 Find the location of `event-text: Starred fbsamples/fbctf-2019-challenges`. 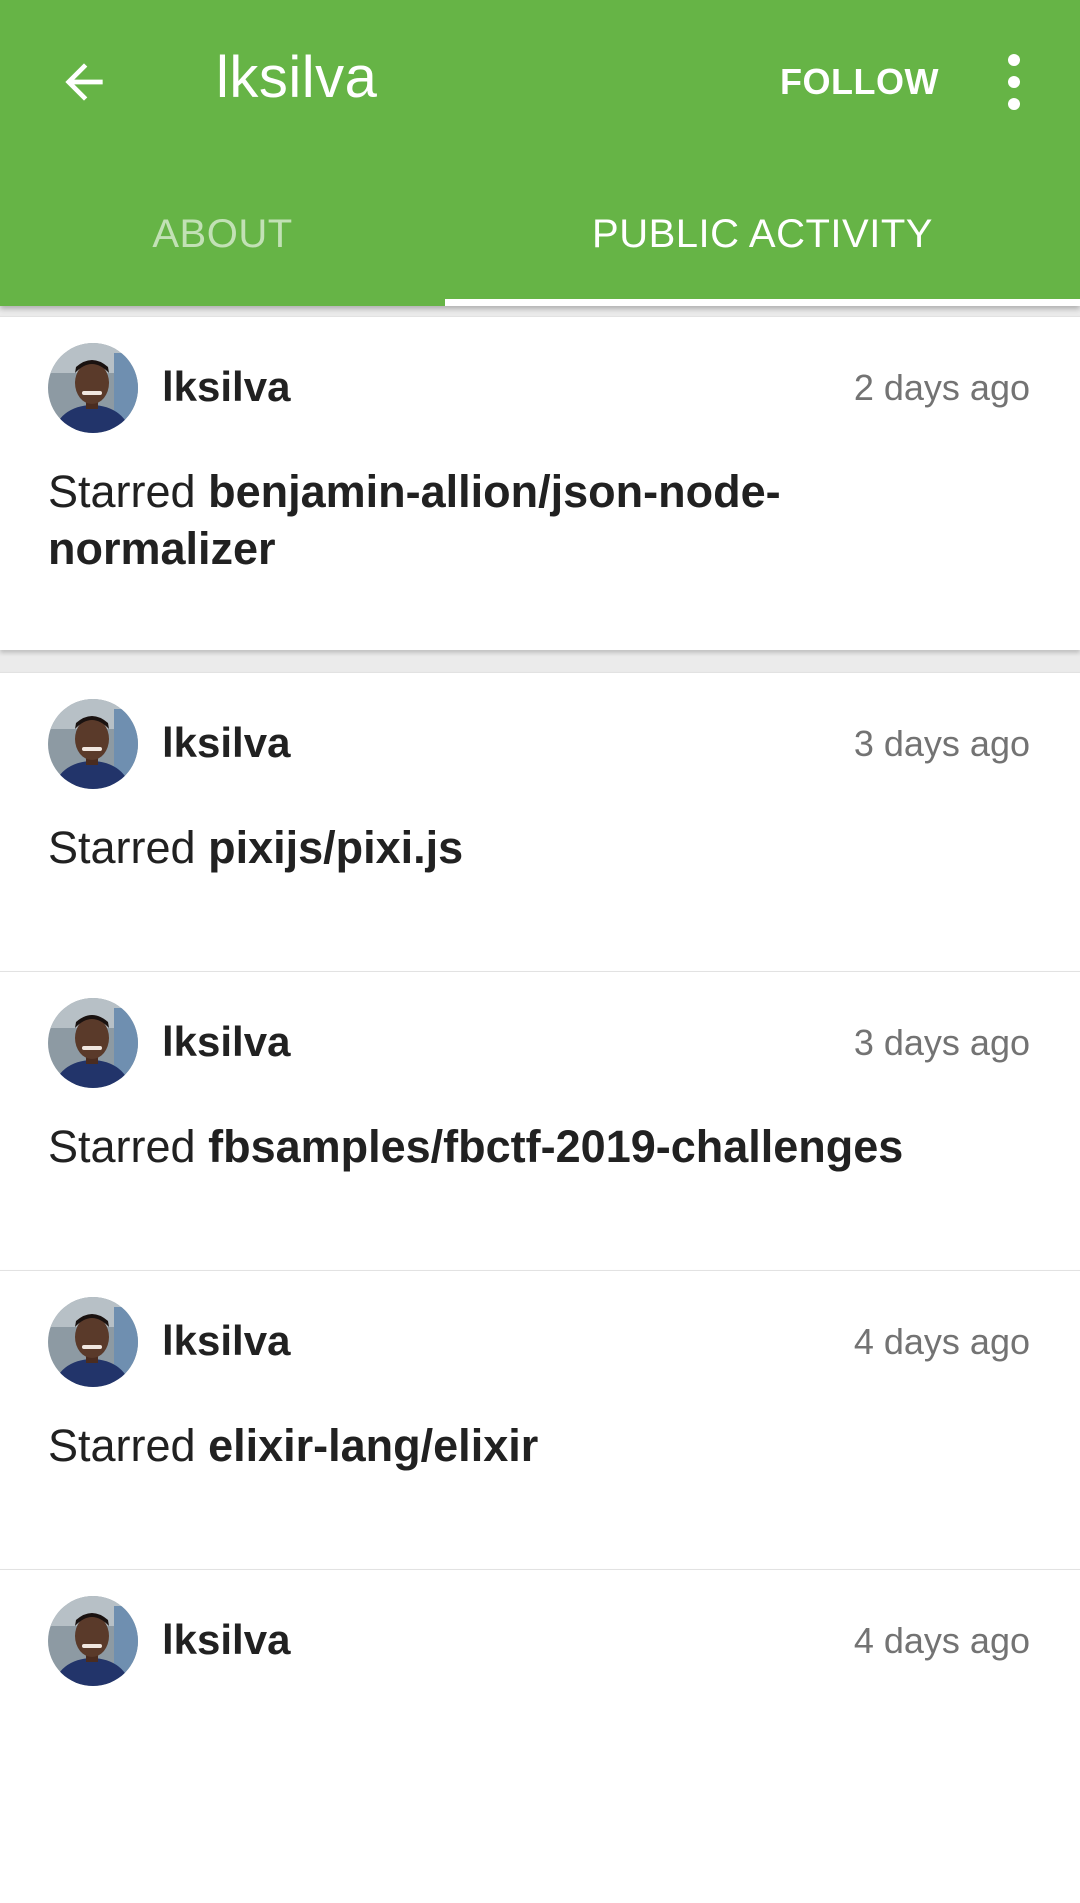

event-text: Starred fbsamples/fbctf-2019-challenges is located at coordinates (508, 1146).